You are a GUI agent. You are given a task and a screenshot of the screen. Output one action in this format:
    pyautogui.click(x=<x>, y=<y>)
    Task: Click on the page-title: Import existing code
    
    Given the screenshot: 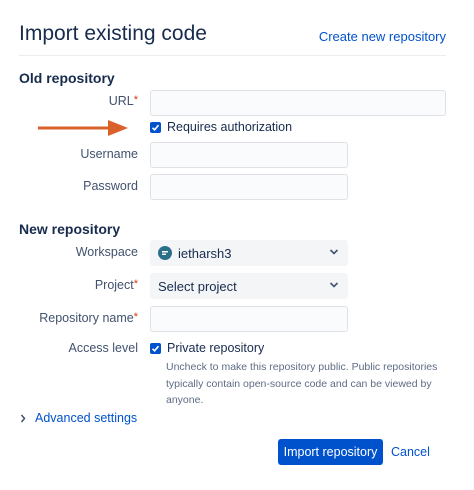 What is the action you would take?
    pyautogui.click(x=113, y=33)
    